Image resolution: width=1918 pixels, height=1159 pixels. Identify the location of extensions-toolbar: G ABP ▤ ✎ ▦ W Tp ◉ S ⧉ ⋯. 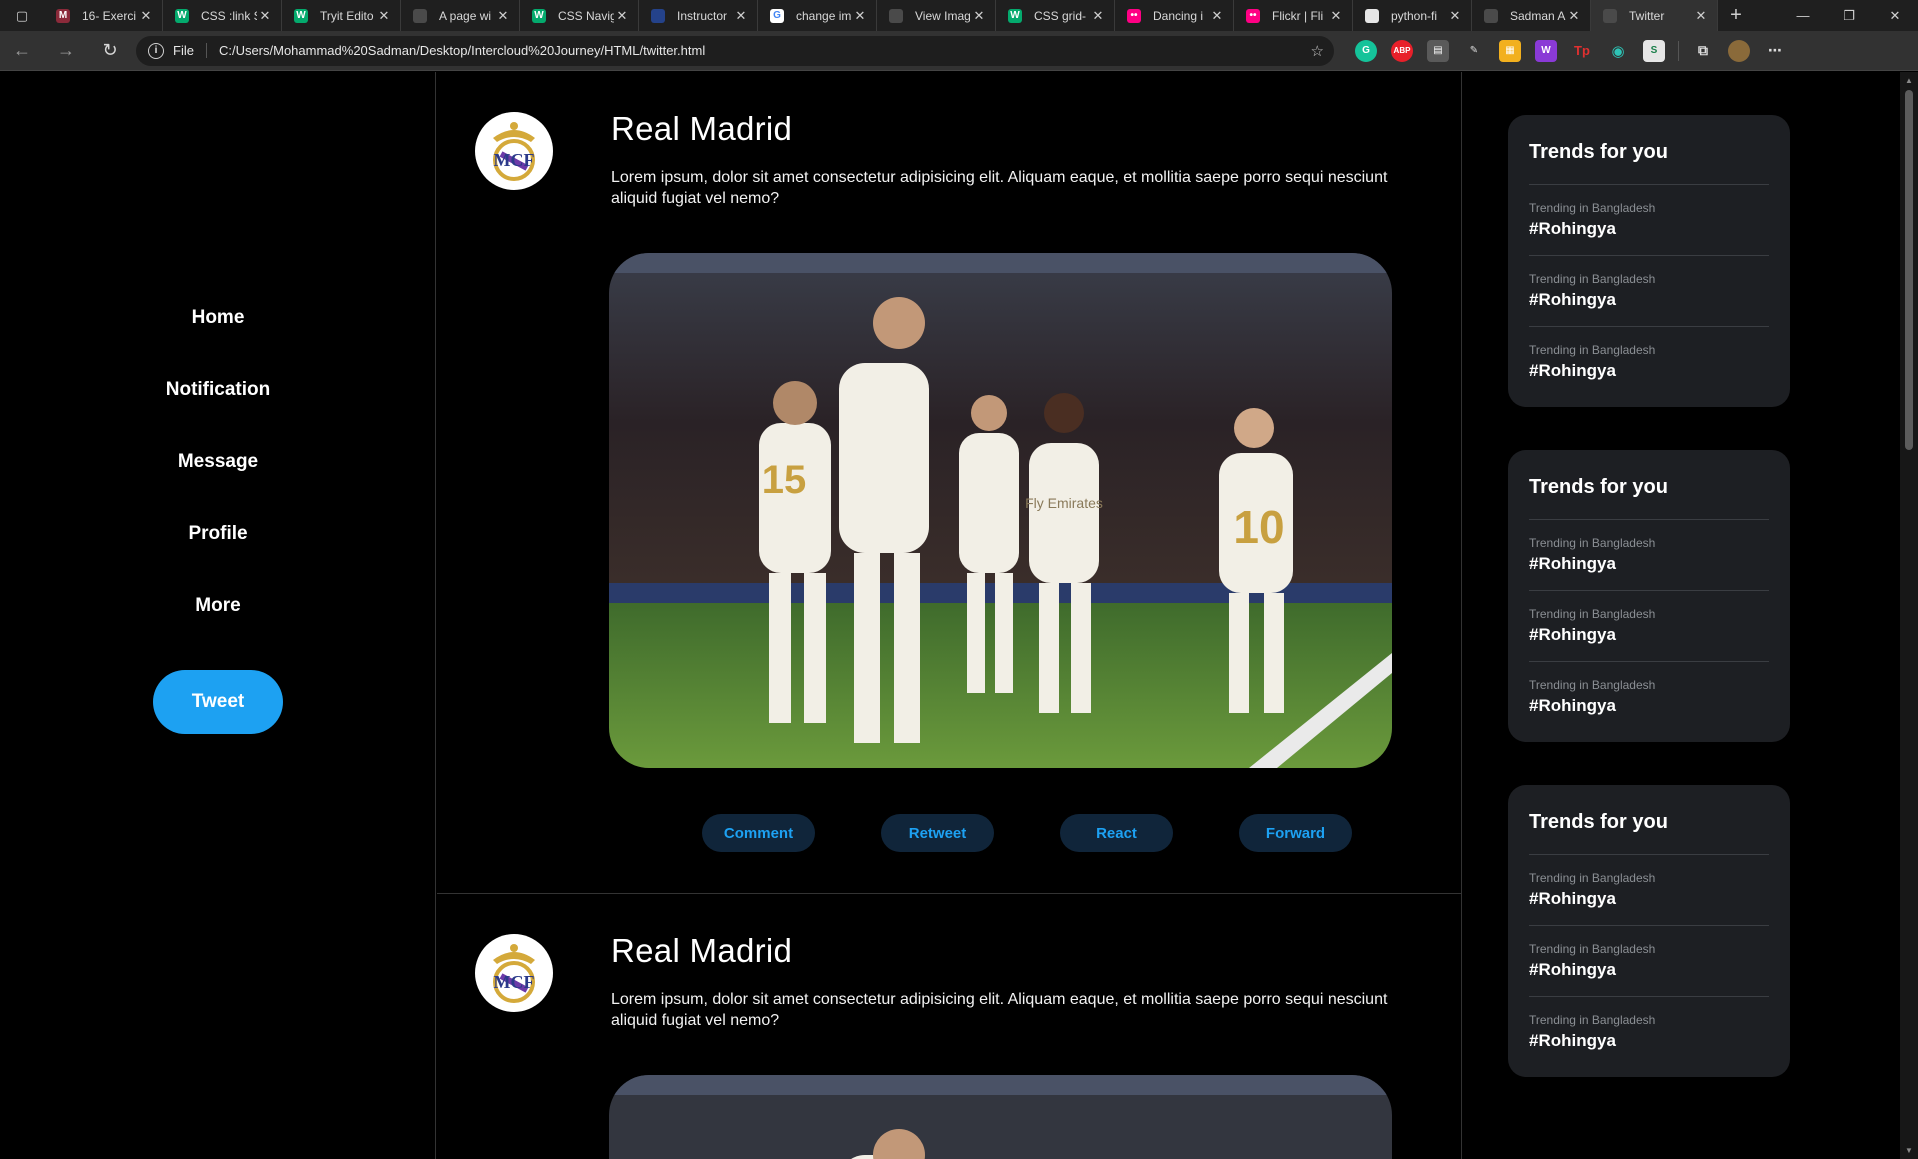
(1570, 50).